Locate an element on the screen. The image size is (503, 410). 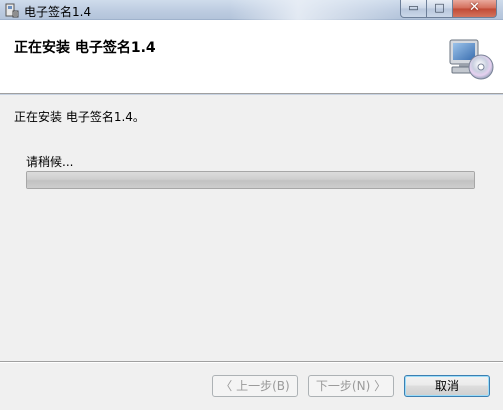
close-button: ✕ is located at coordinates (475, 9).